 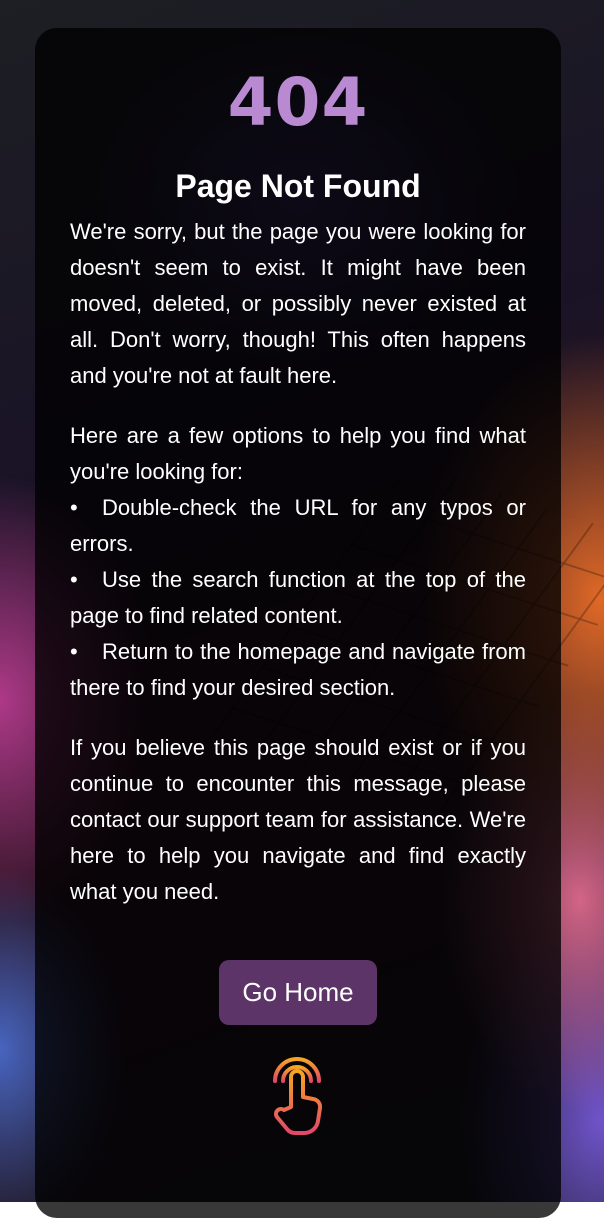 What do you see at coordinates (298, 186) in the screenshot?
I see `page-title: Page Not Found` at bounding box center [298, 186].